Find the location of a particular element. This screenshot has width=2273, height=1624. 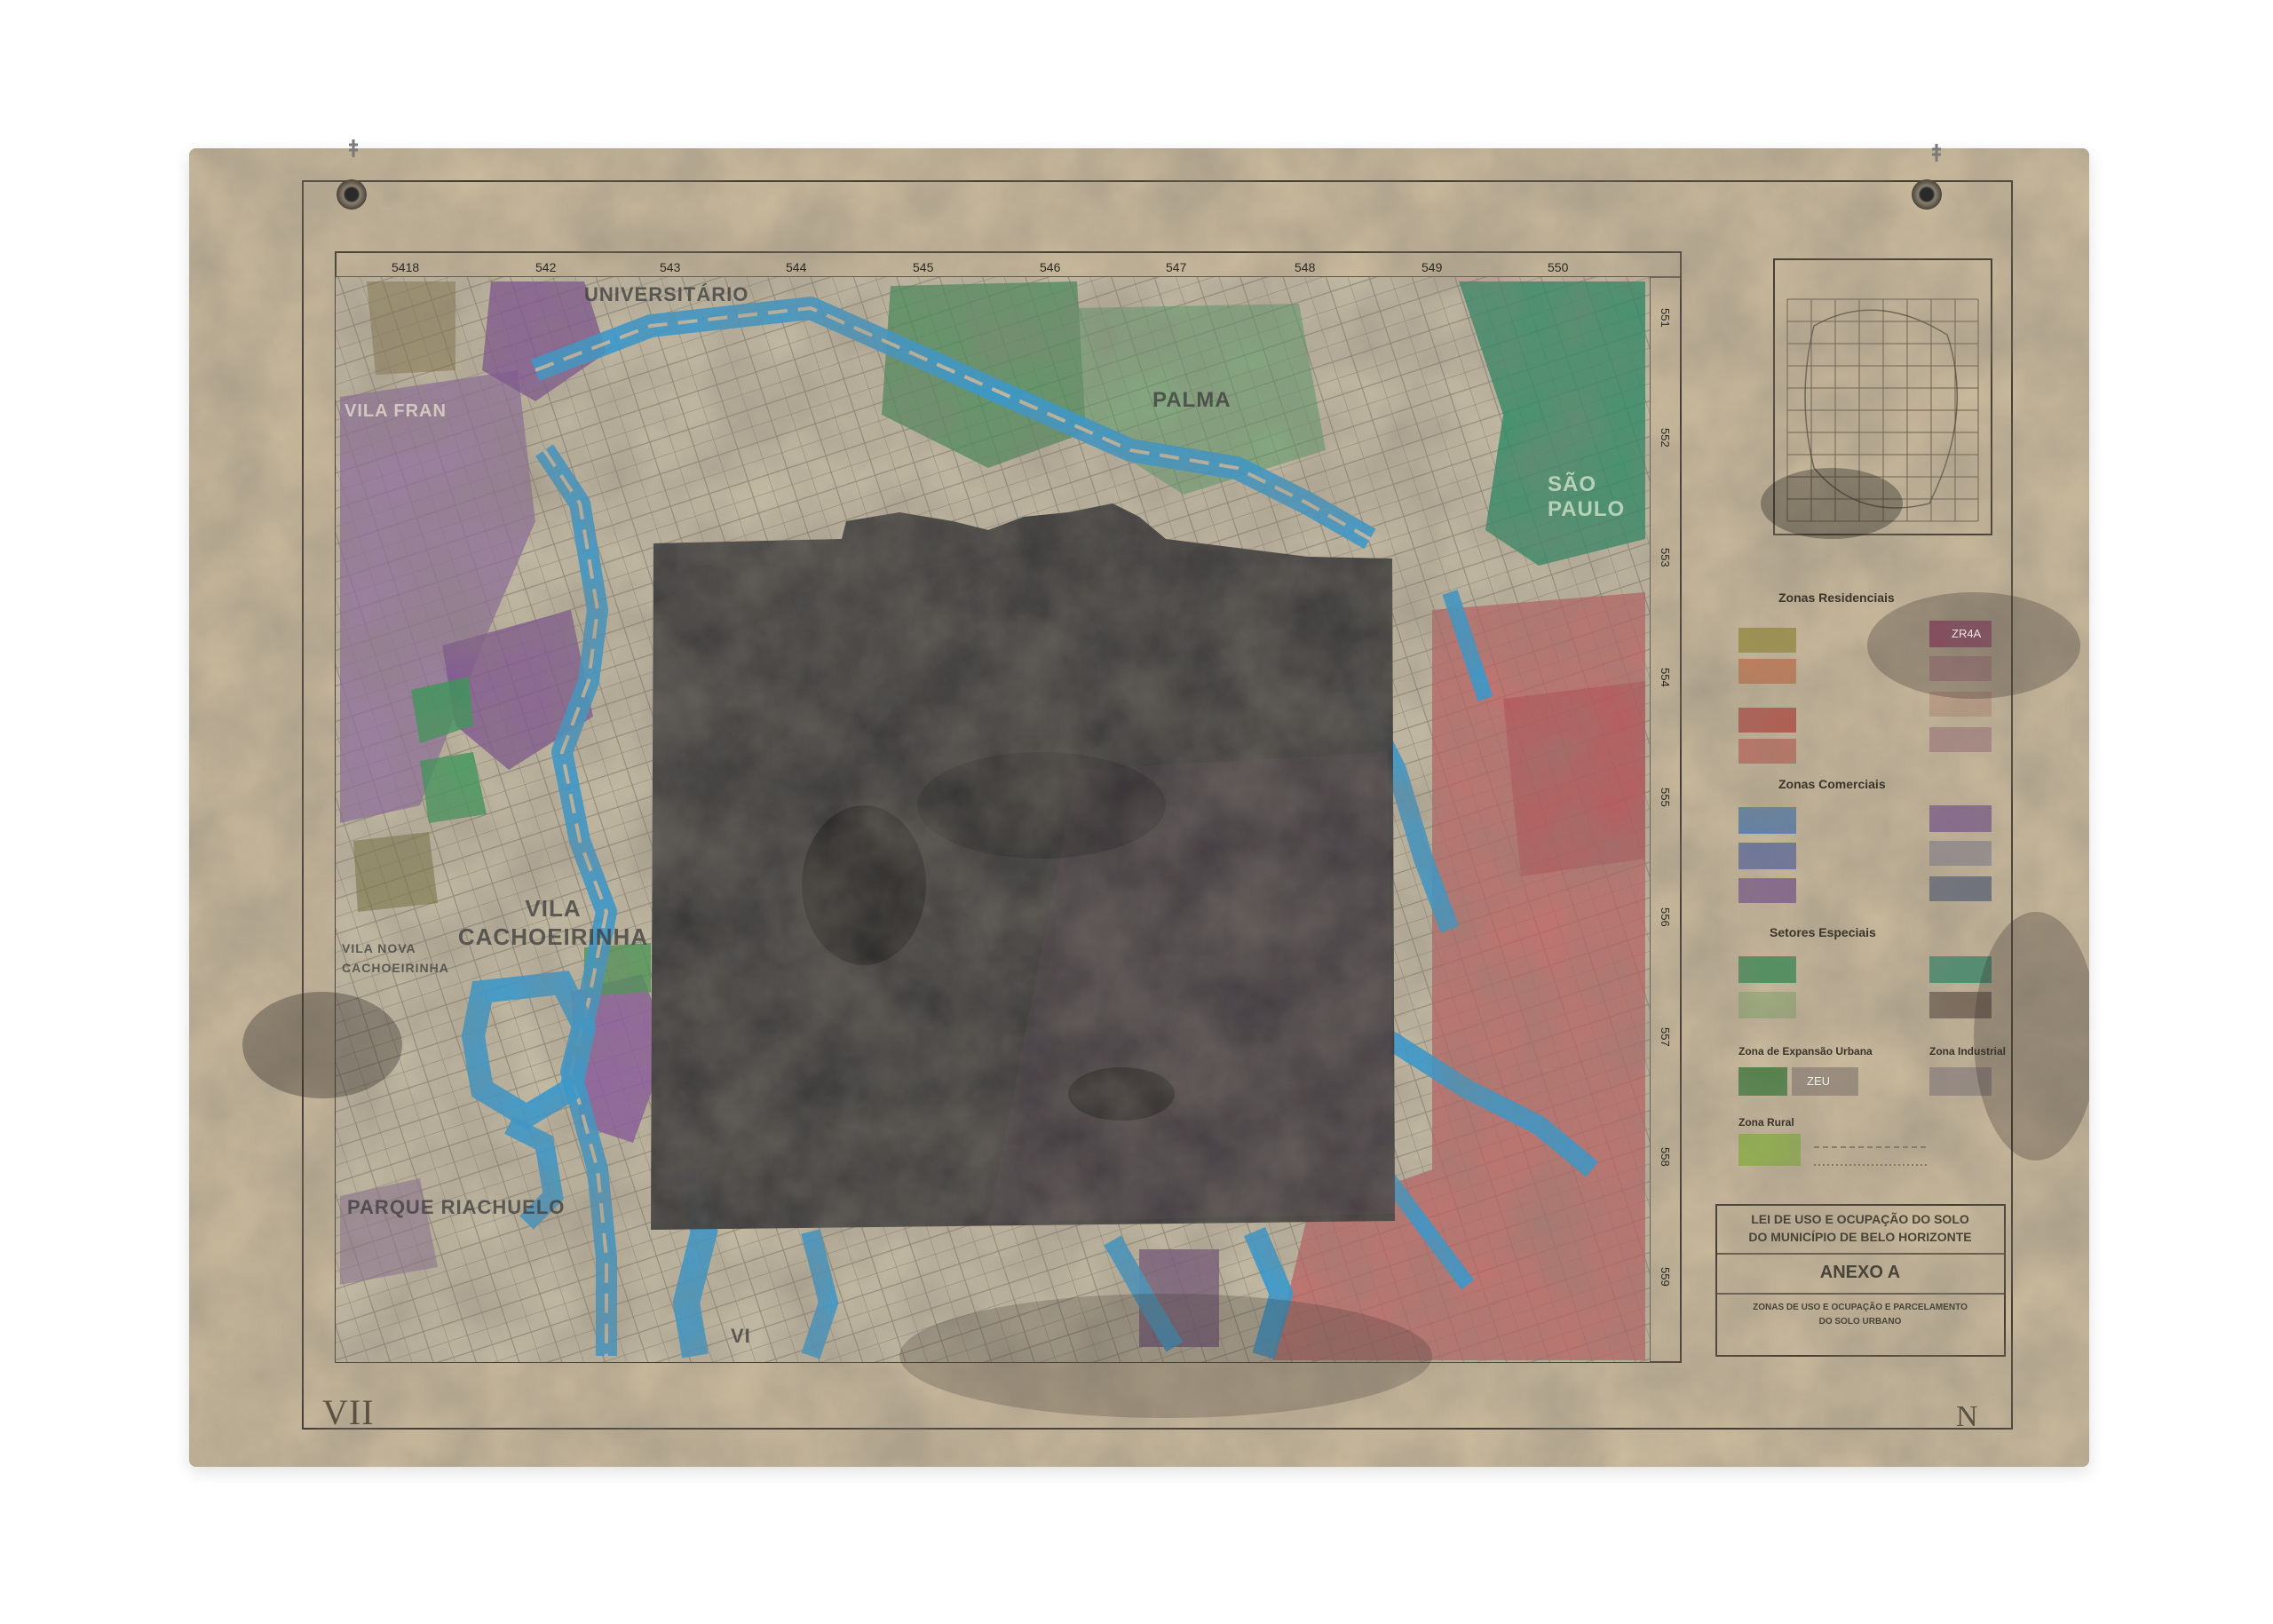

place-sao-paulo: SÃO PAULO is located at coordinates (1587, 496).